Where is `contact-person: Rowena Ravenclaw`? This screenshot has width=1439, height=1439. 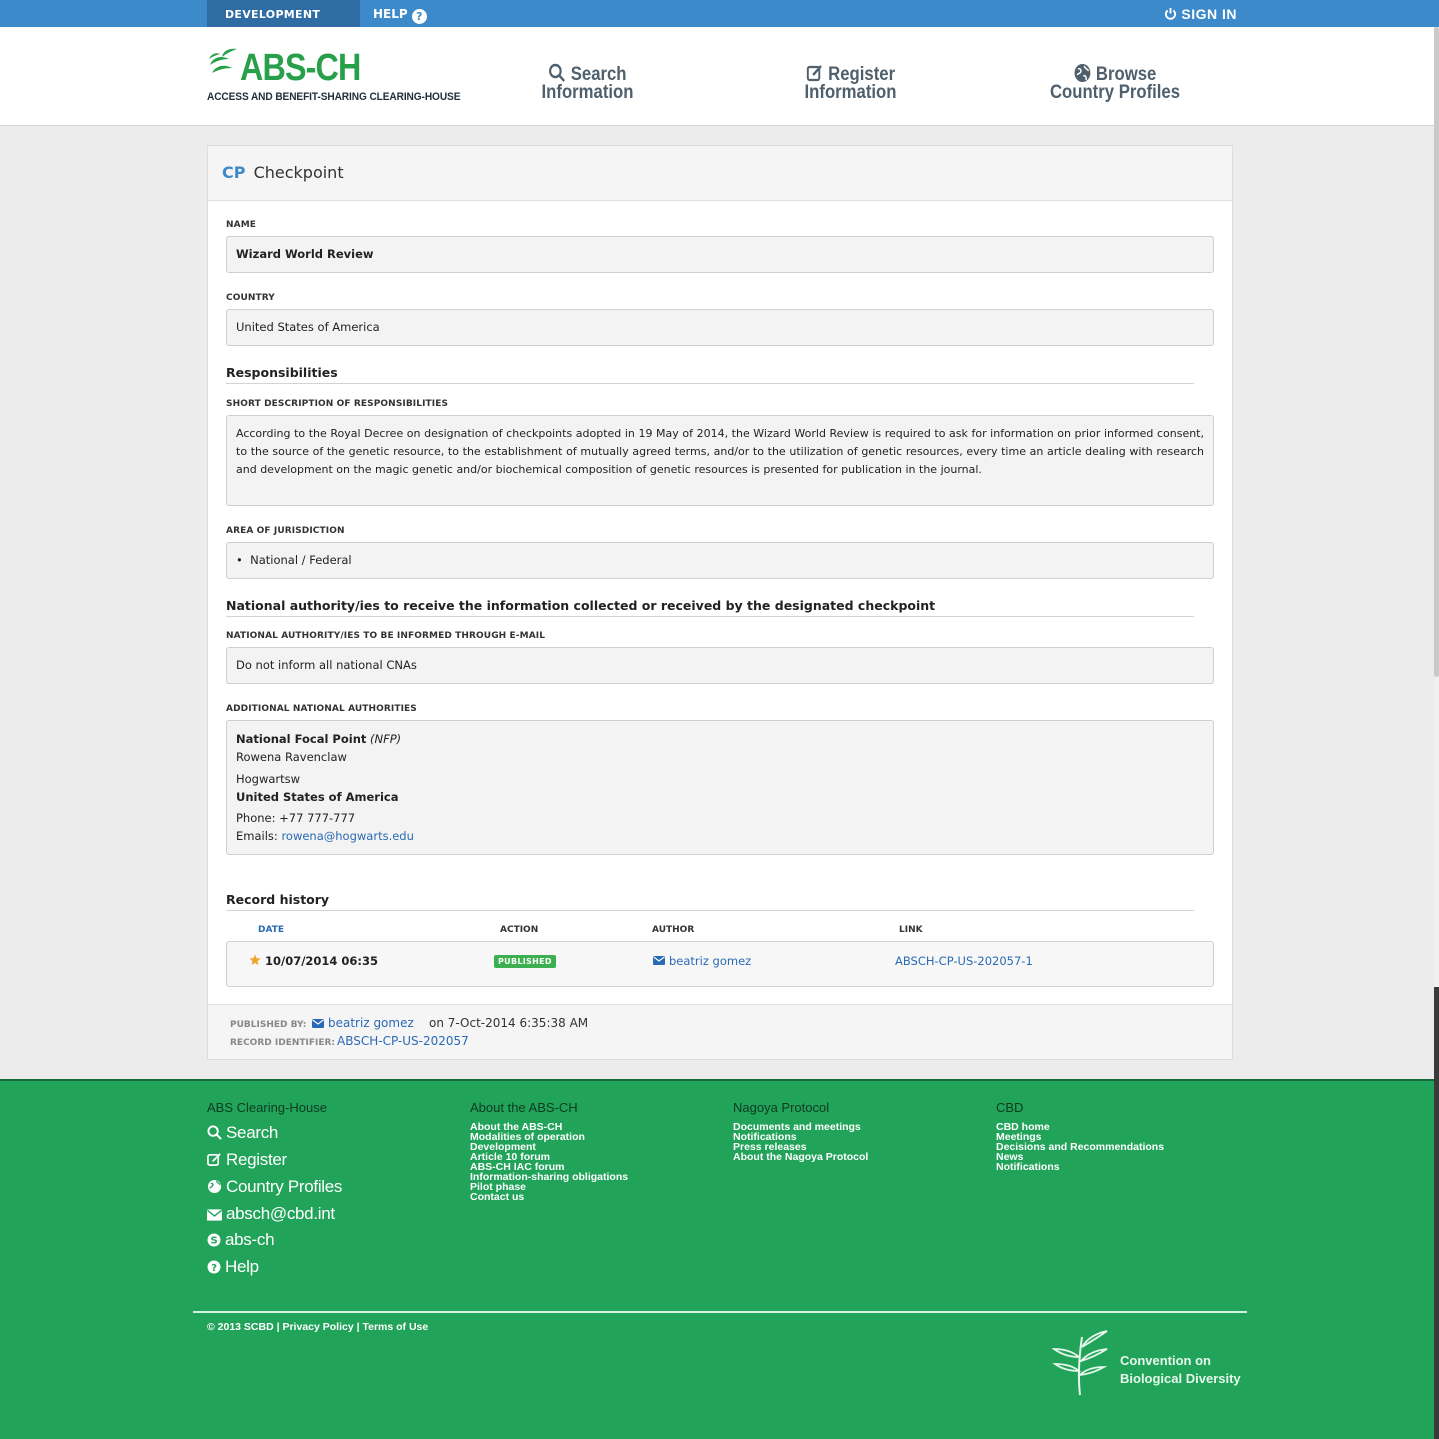 contact-person: Rowena Ravenclaw is located at coordinates (291, 757).